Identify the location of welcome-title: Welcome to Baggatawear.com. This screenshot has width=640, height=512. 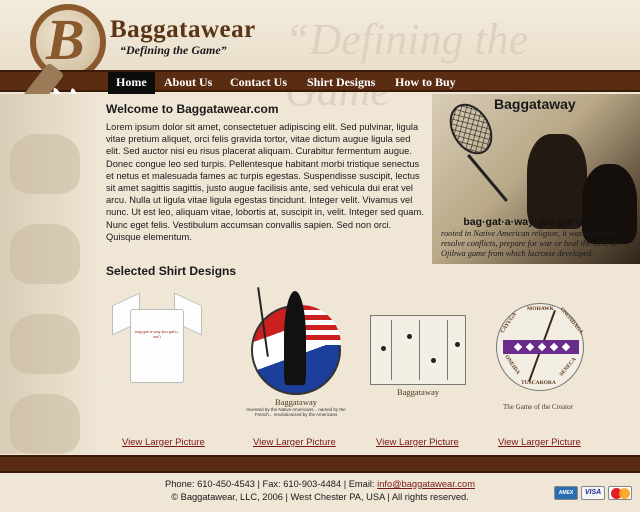
(192, 109).